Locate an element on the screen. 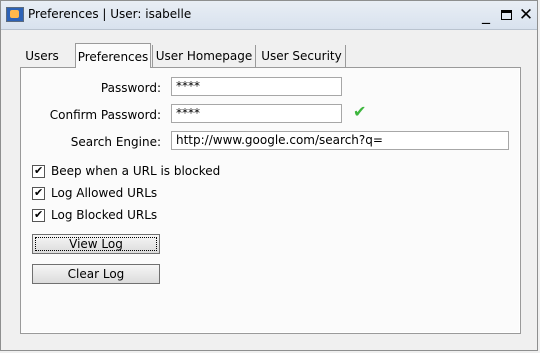 The image size is (540, 353). log-blocked-option: Log Blocked URLs is located at coordinates (94, 215).